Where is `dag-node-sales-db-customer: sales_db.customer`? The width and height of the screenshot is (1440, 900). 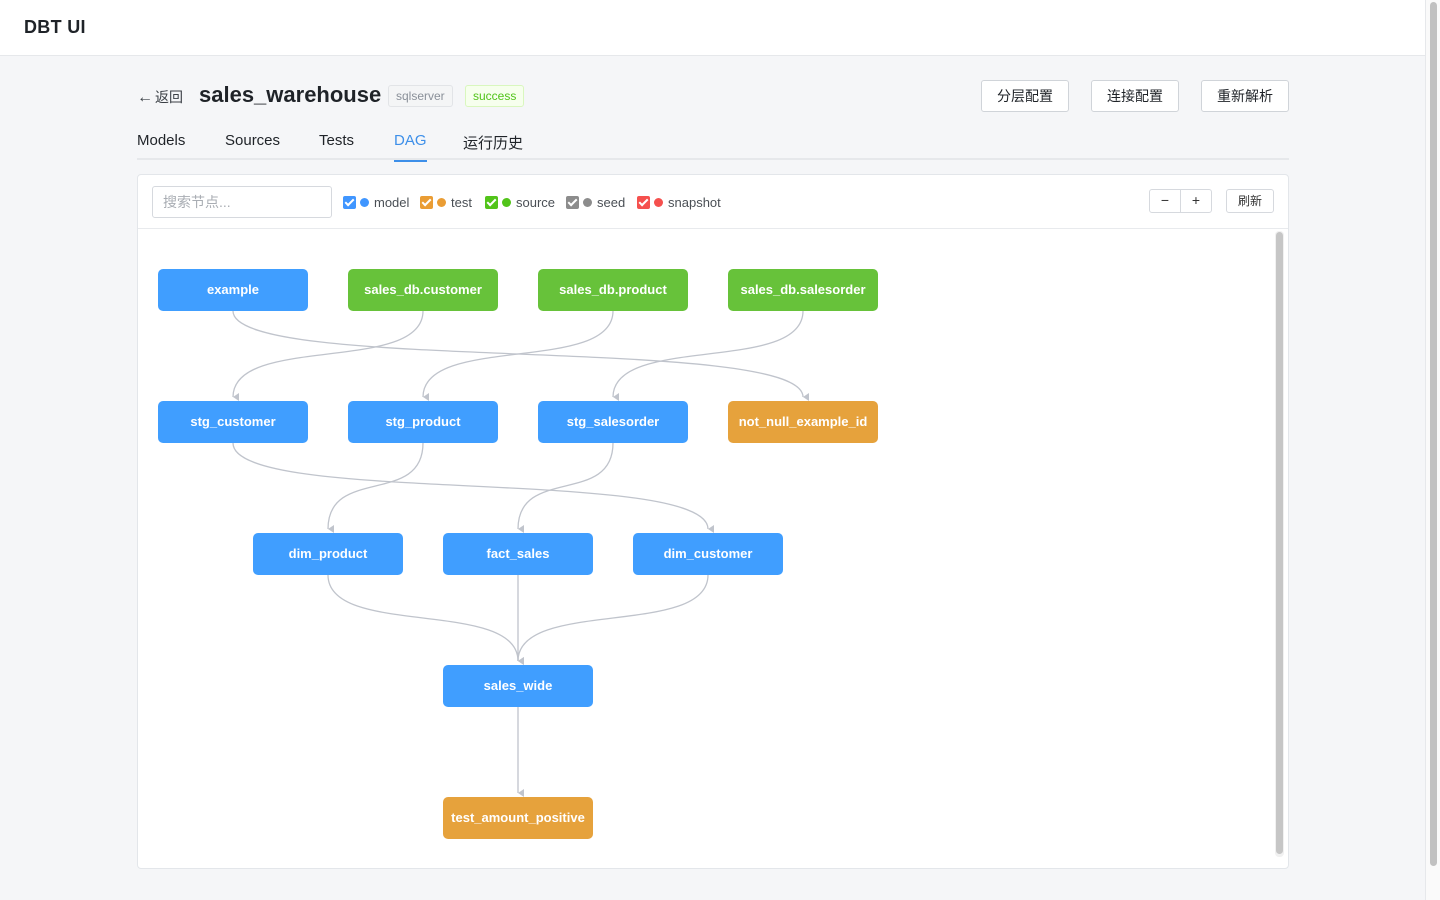 dag-node-sales-db-customer: sales_db.customer is located at coordinates (423, 290).